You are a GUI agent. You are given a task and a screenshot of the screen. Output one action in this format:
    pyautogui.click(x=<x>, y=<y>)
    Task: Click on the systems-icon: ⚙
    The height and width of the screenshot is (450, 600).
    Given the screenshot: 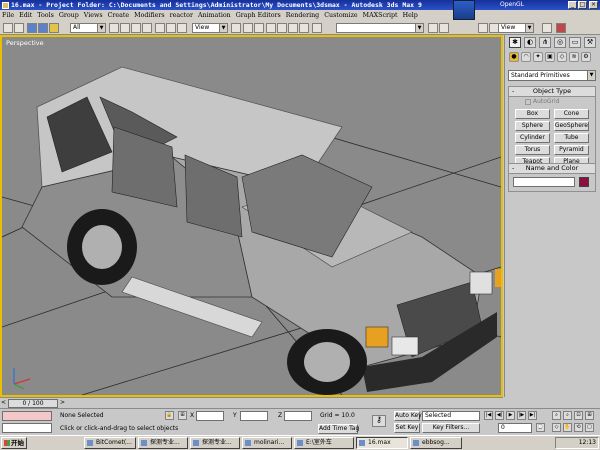 What is the action you would take?
    pyautogui.click(x=586, y=57)
    